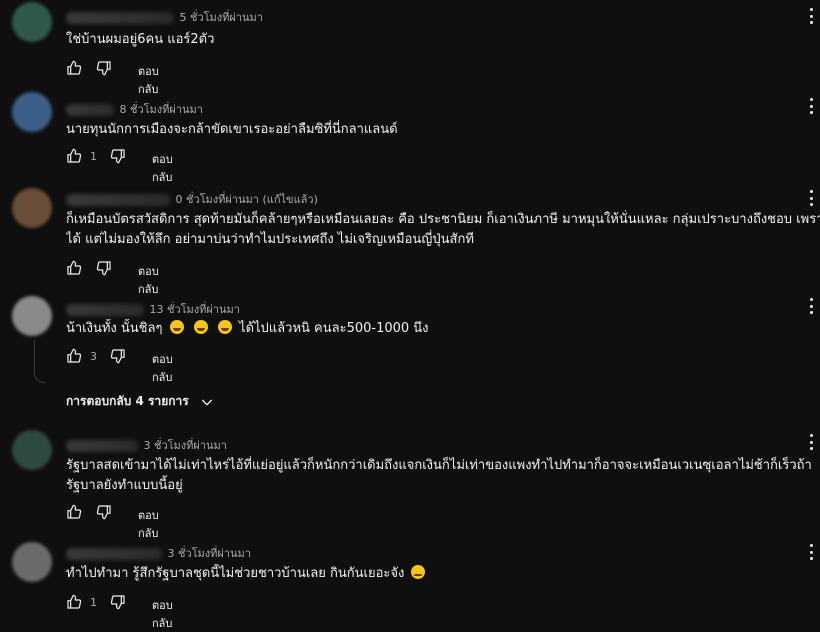 The image size is (820, 632). I want to click on replies-count-label: การตอบกลับ 4 รายการ, so click(127, 401).